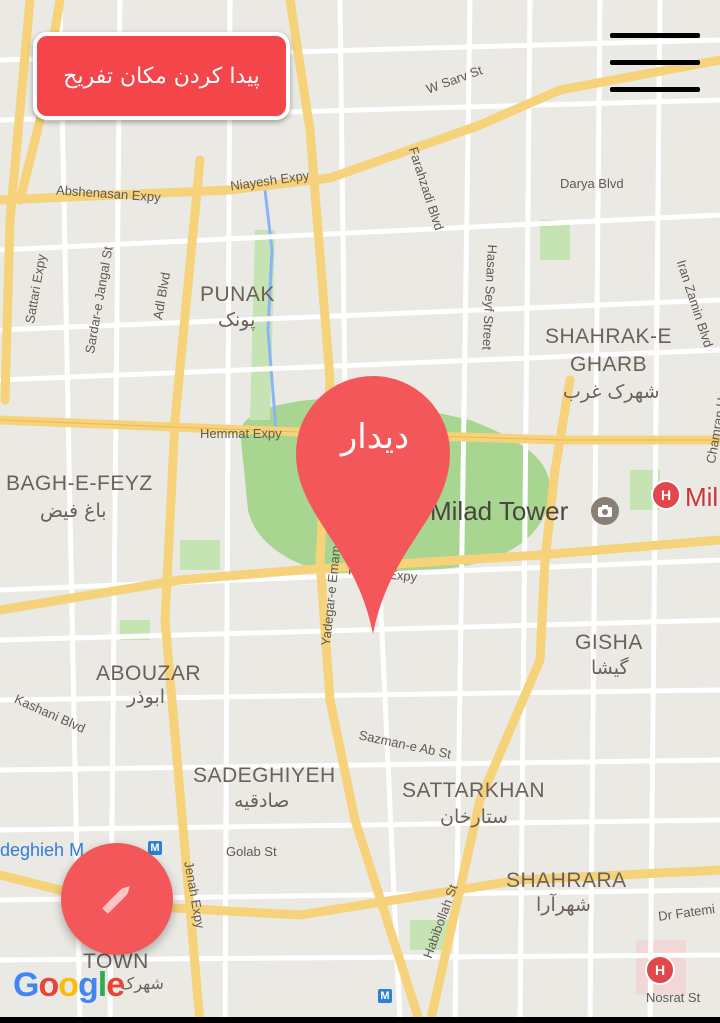  Describe the element at coordinates (161, 76) in the screenshot. I see `find-place-button: پیدا کردن مکان تفریح` at that location.